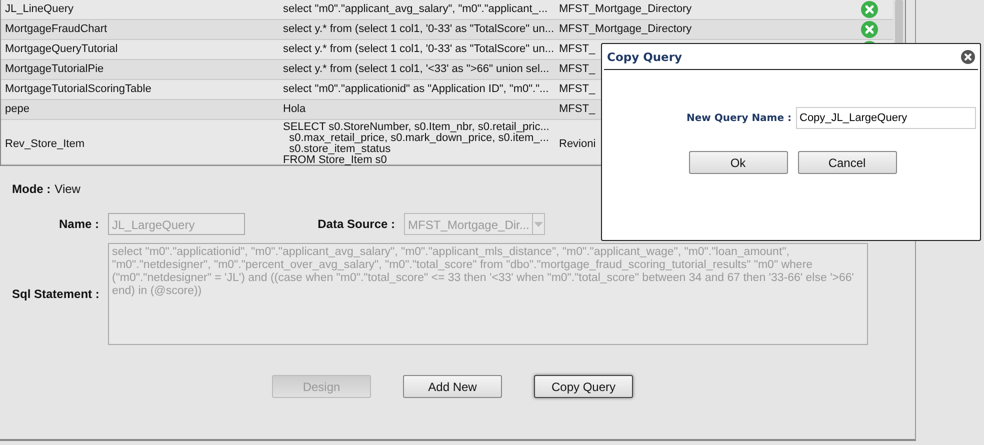 This screenshot has height=445, width=984. What do you see at coordinates (583, 386) in the screenshot?
I see `form-button: Copy Query` at bounding box center [583, 386].